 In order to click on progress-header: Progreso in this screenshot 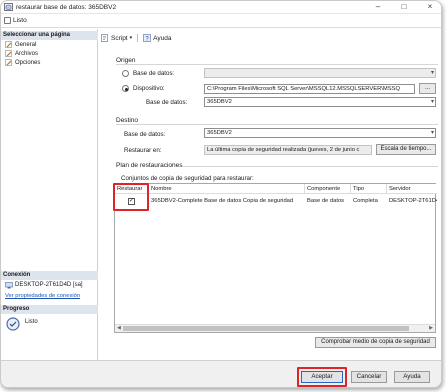, I will do `click(49, 309)`.